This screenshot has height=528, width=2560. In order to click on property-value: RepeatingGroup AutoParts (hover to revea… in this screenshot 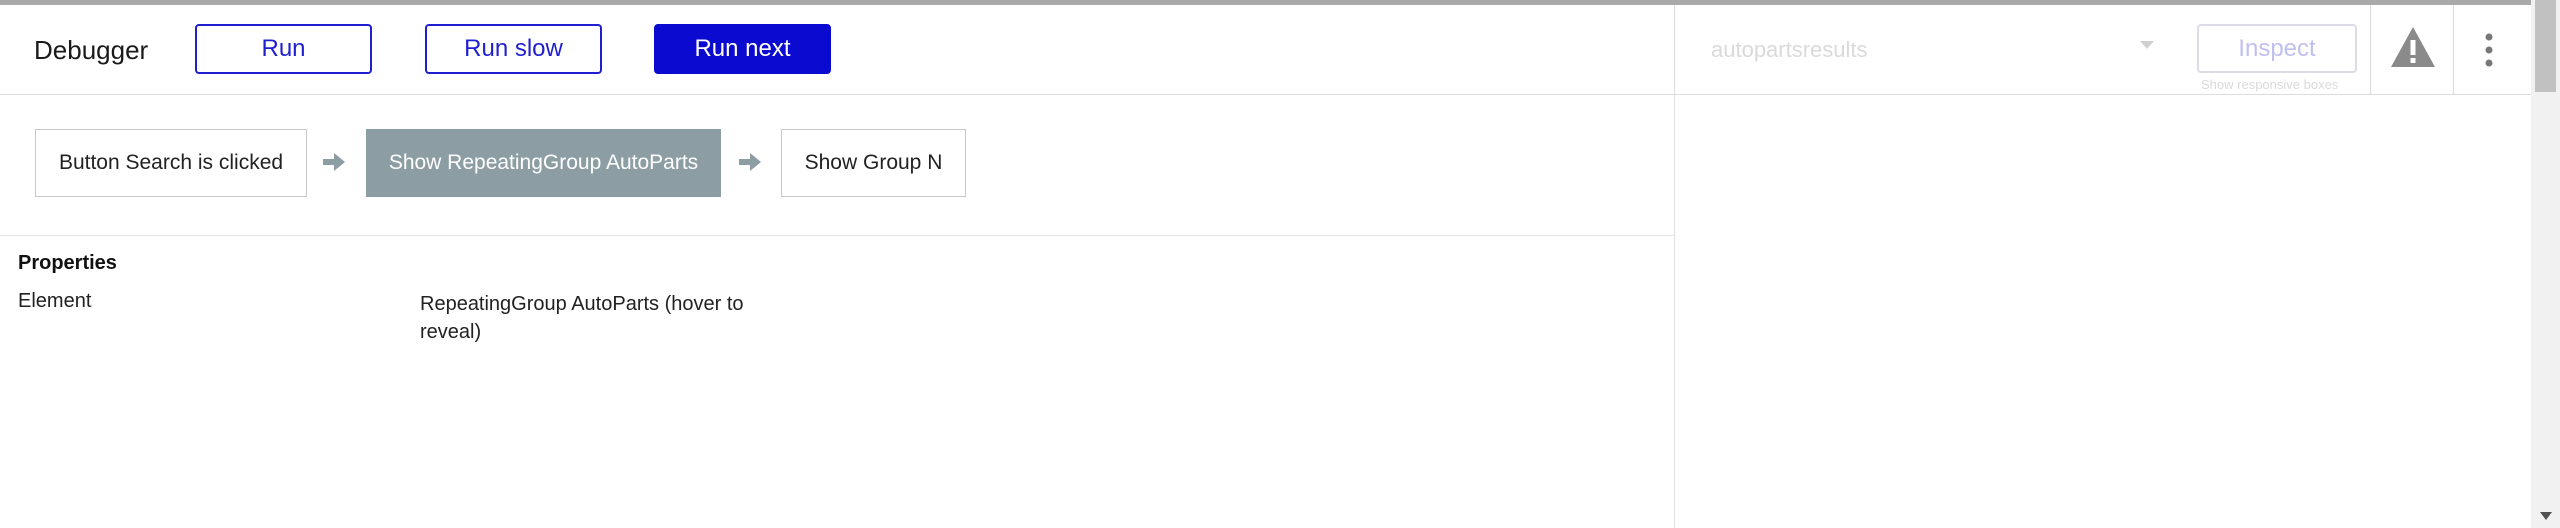, I will do `click(590, 318)`.